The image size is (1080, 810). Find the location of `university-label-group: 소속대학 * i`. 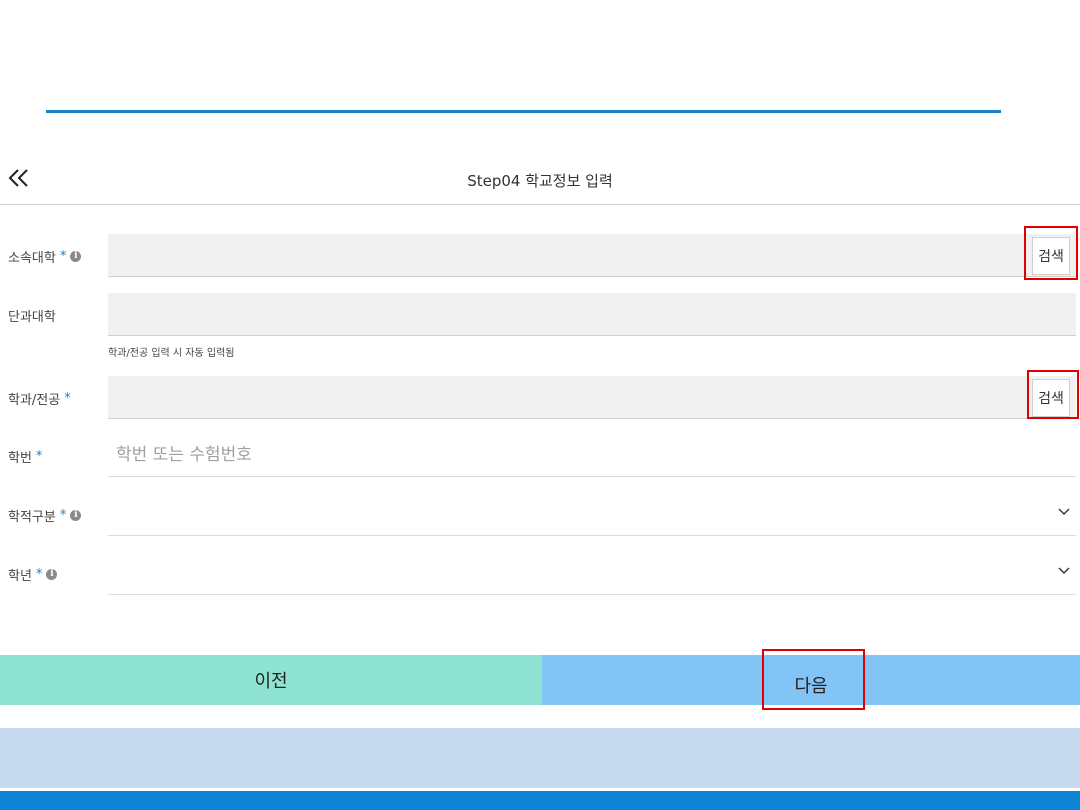

university-label-group: 소속대학 * i is located at coordinates (45, 256).